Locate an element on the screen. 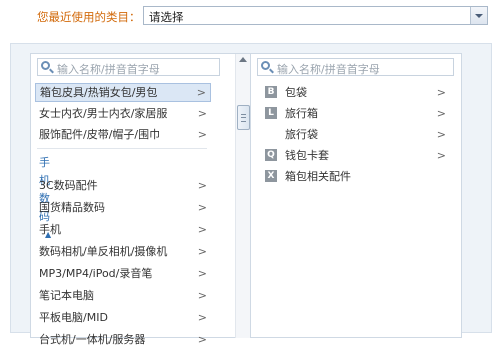 This screenshot has height=349, width=500. category-item: 服饰配件/皮带/帽子/围巾 > is located at coordinates (123, 134).